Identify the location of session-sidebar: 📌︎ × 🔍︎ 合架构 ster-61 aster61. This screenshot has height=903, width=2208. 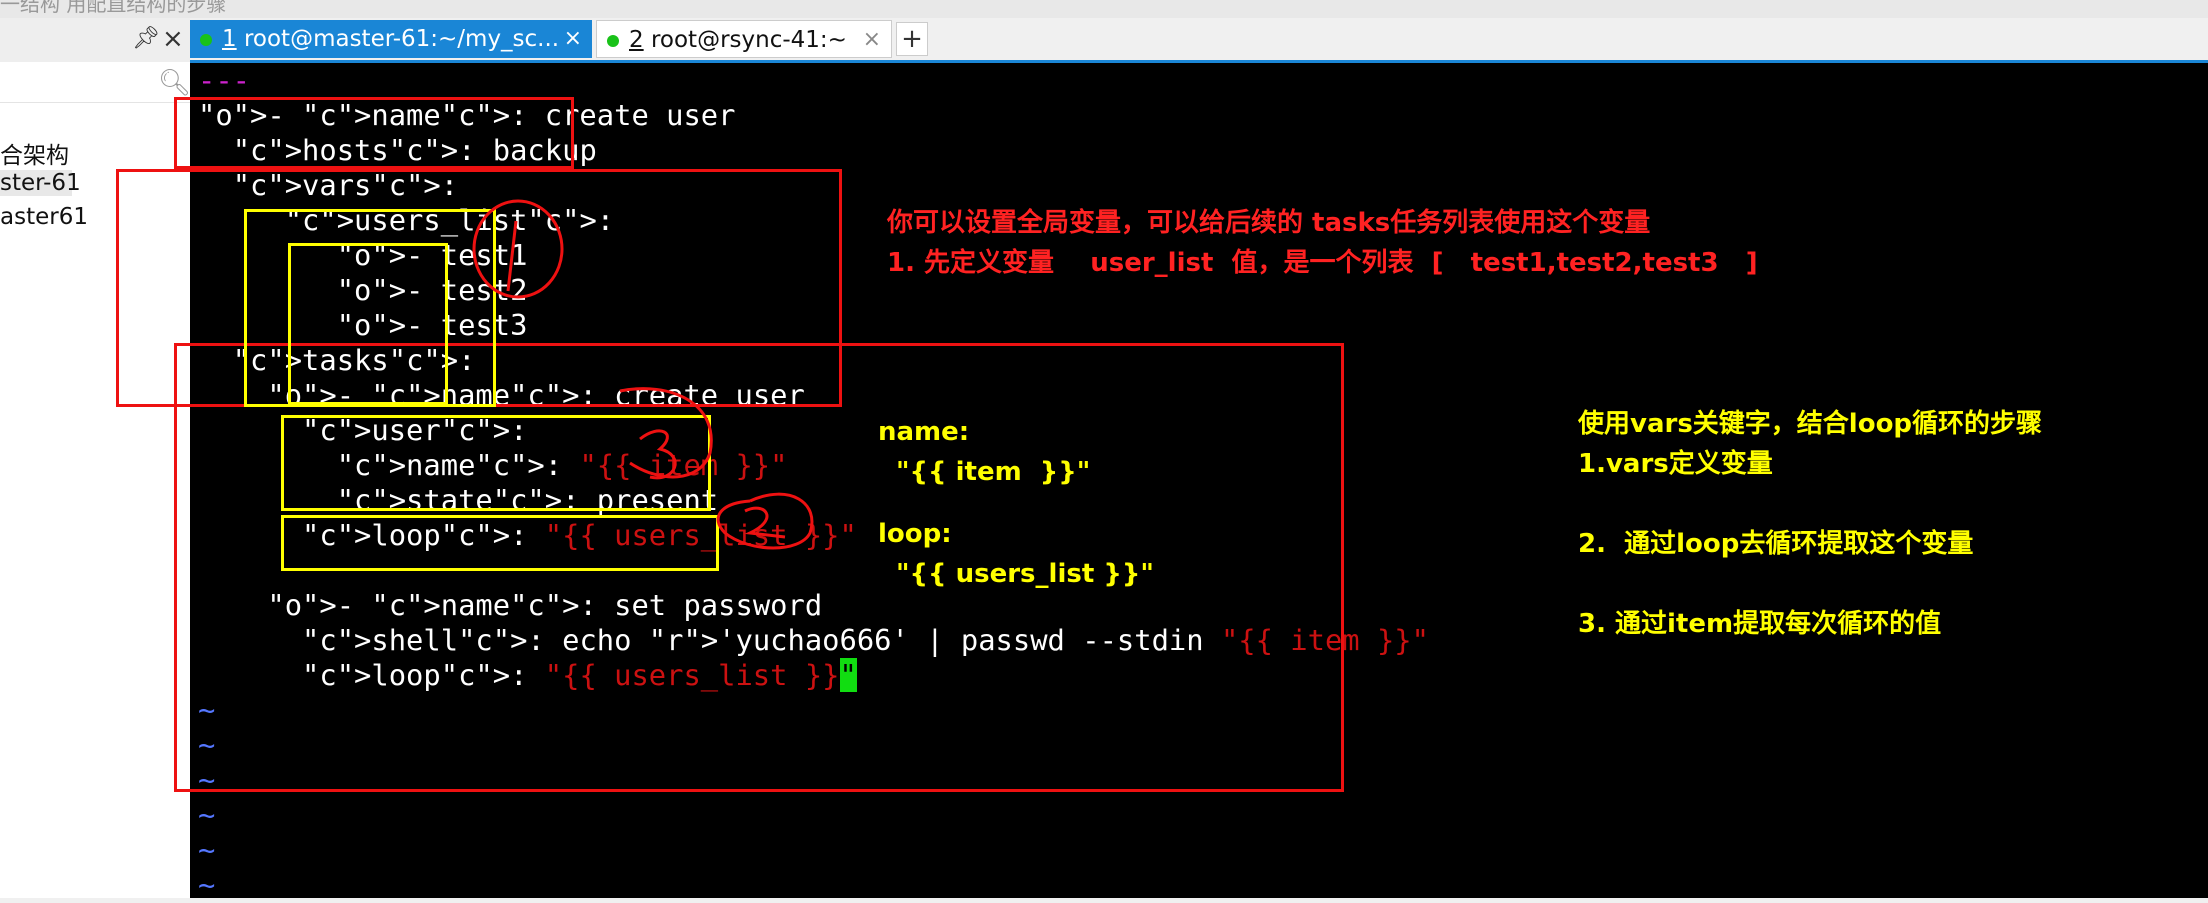
(95, 458).